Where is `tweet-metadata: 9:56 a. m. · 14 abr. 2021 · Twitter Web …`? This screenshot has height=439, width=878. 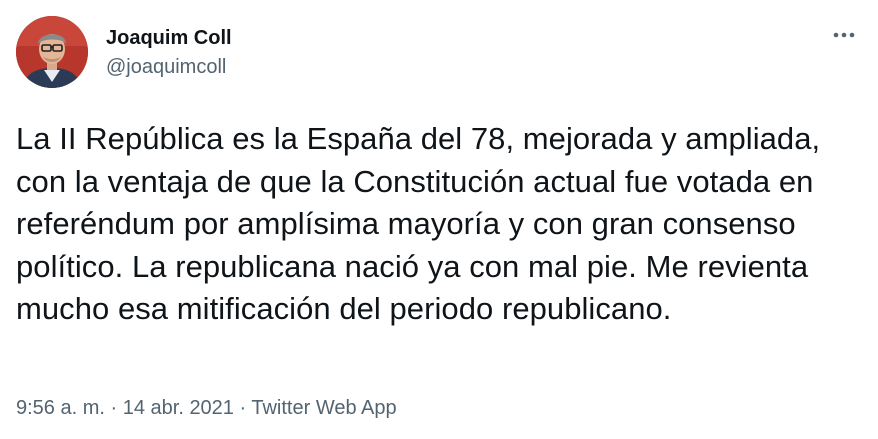 tweet-metadata: 9:56 a. m. · 14 abr. 2021 · Twitter Web … is located at coordinates (206, 408).